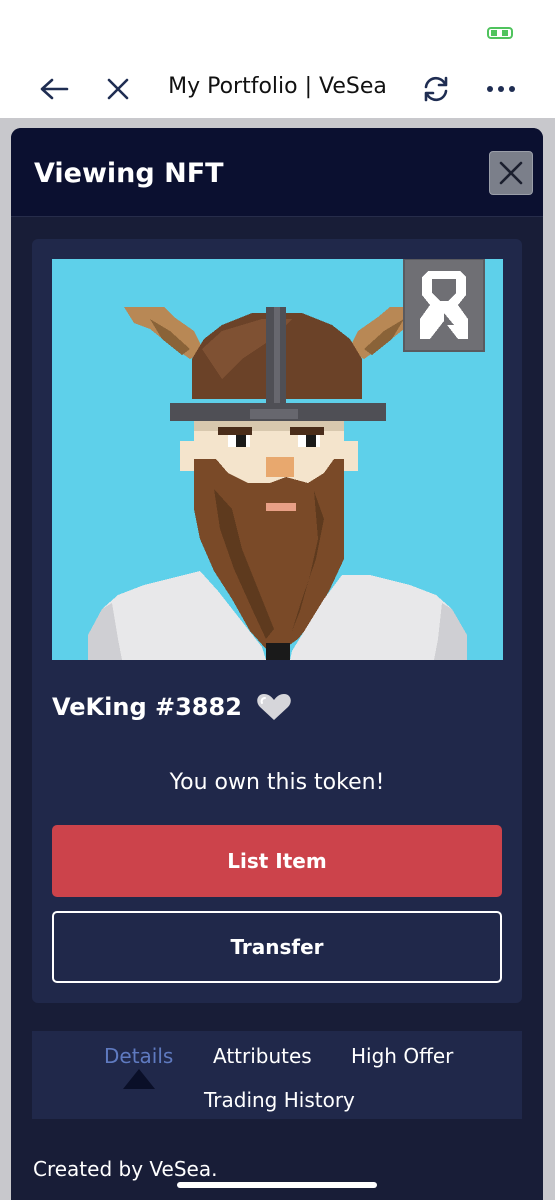  Describe the element at coordinates (54, 89) in the screenshot. I see `arrow-left-icon` at that location.